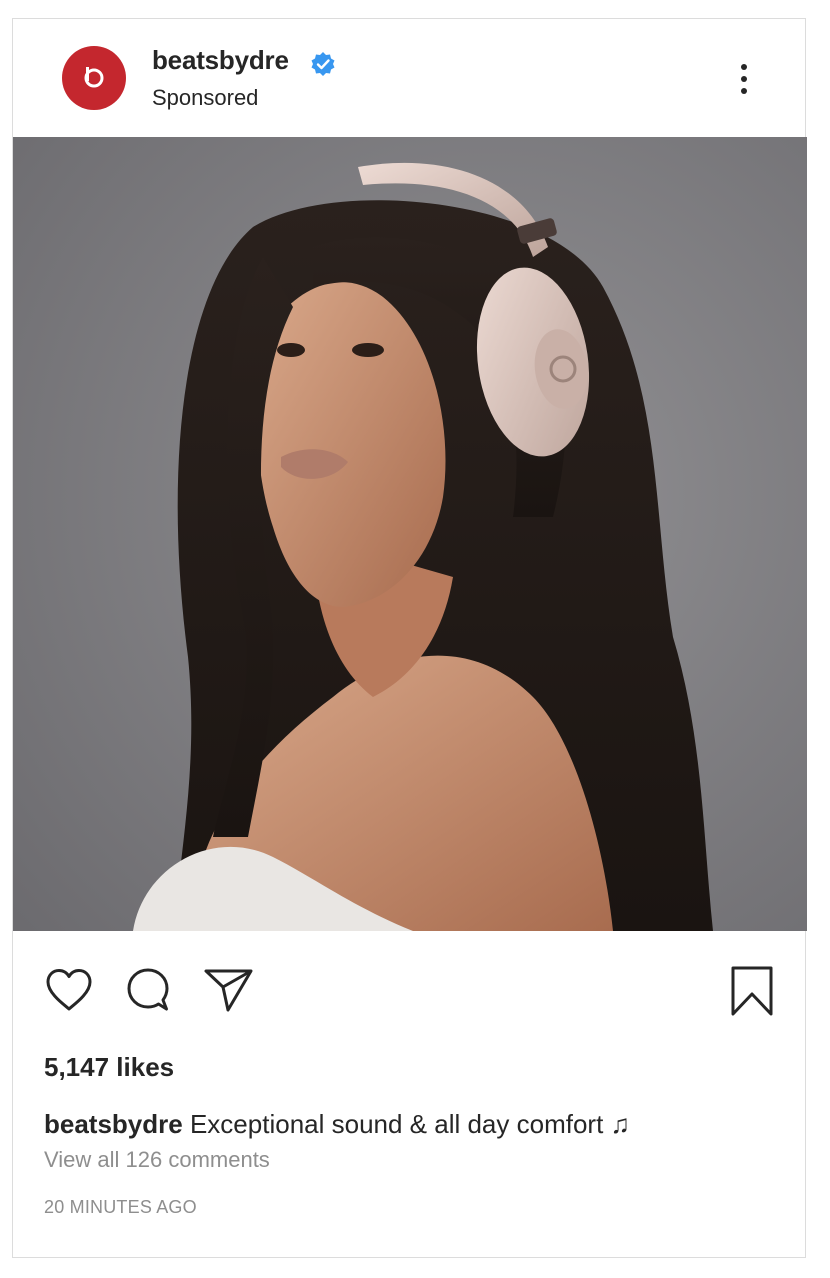  I want to click on view-comments-link: View all 126 comments, so click(157, 1160).